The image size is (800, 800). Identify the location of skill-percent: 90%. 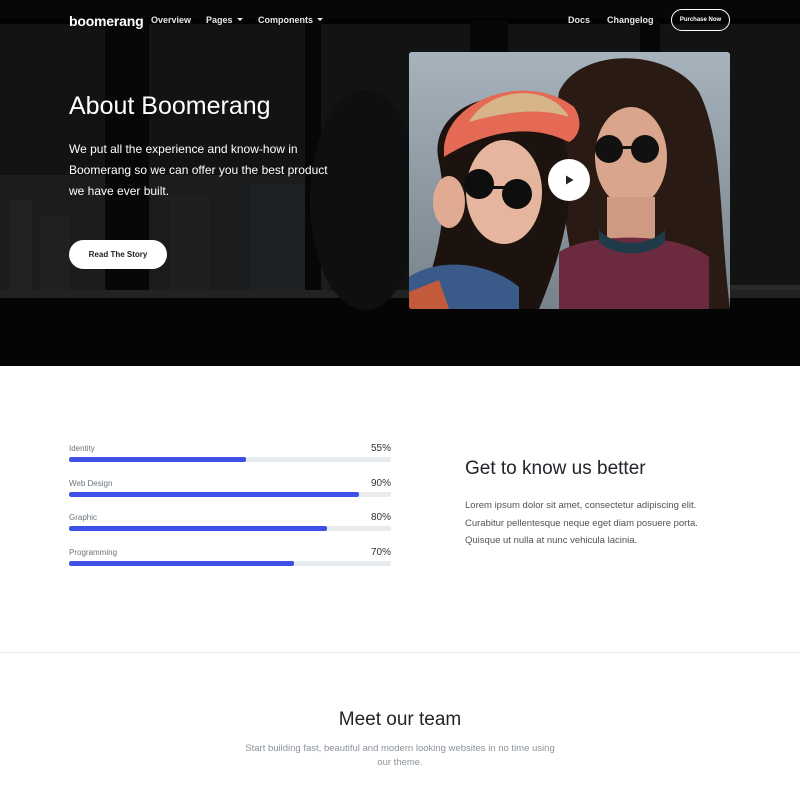
(380, 483).